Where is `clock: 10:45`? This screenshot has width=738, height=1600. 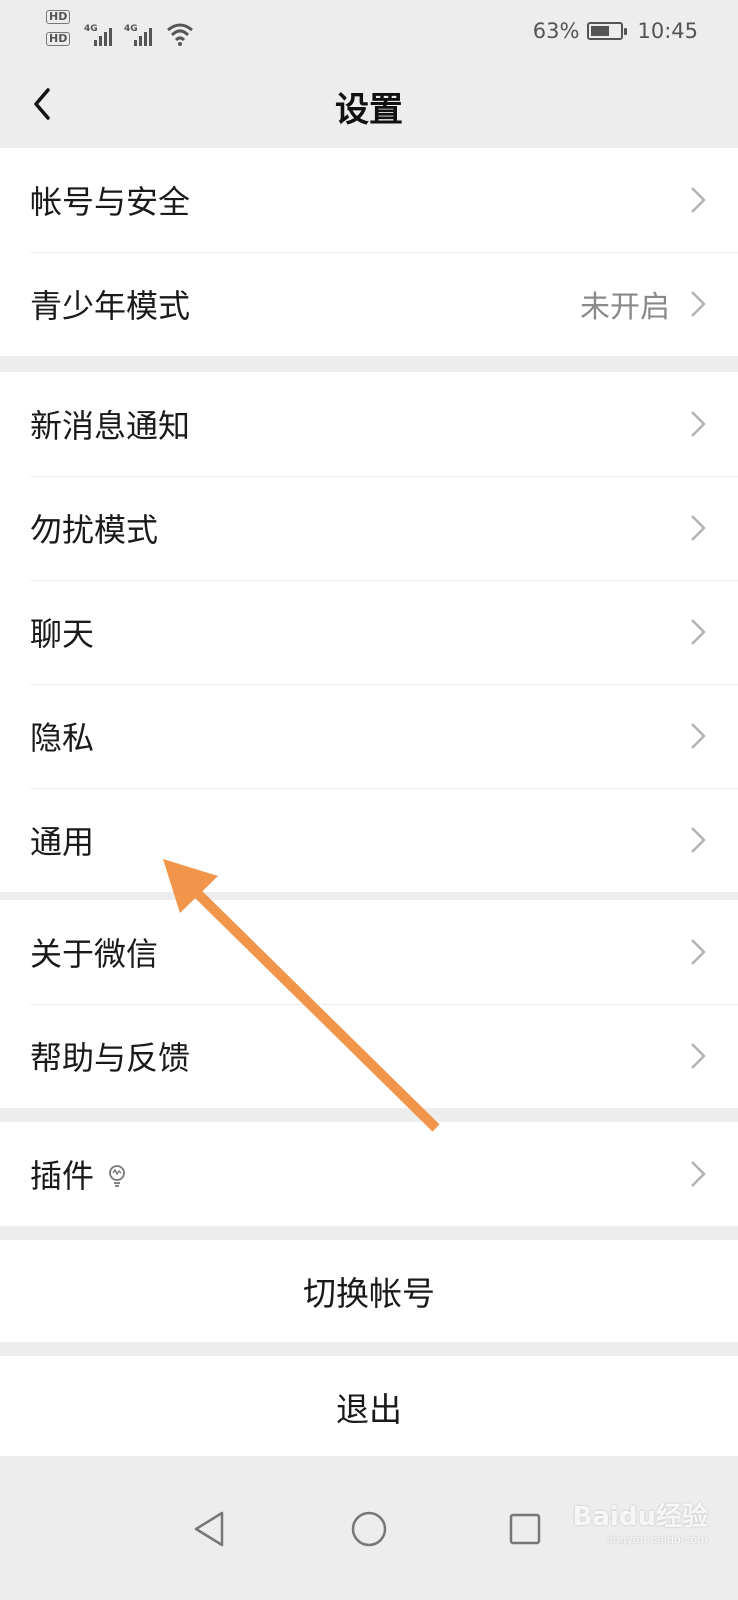 clock: 10:45 is located at coordinates (667, 31).